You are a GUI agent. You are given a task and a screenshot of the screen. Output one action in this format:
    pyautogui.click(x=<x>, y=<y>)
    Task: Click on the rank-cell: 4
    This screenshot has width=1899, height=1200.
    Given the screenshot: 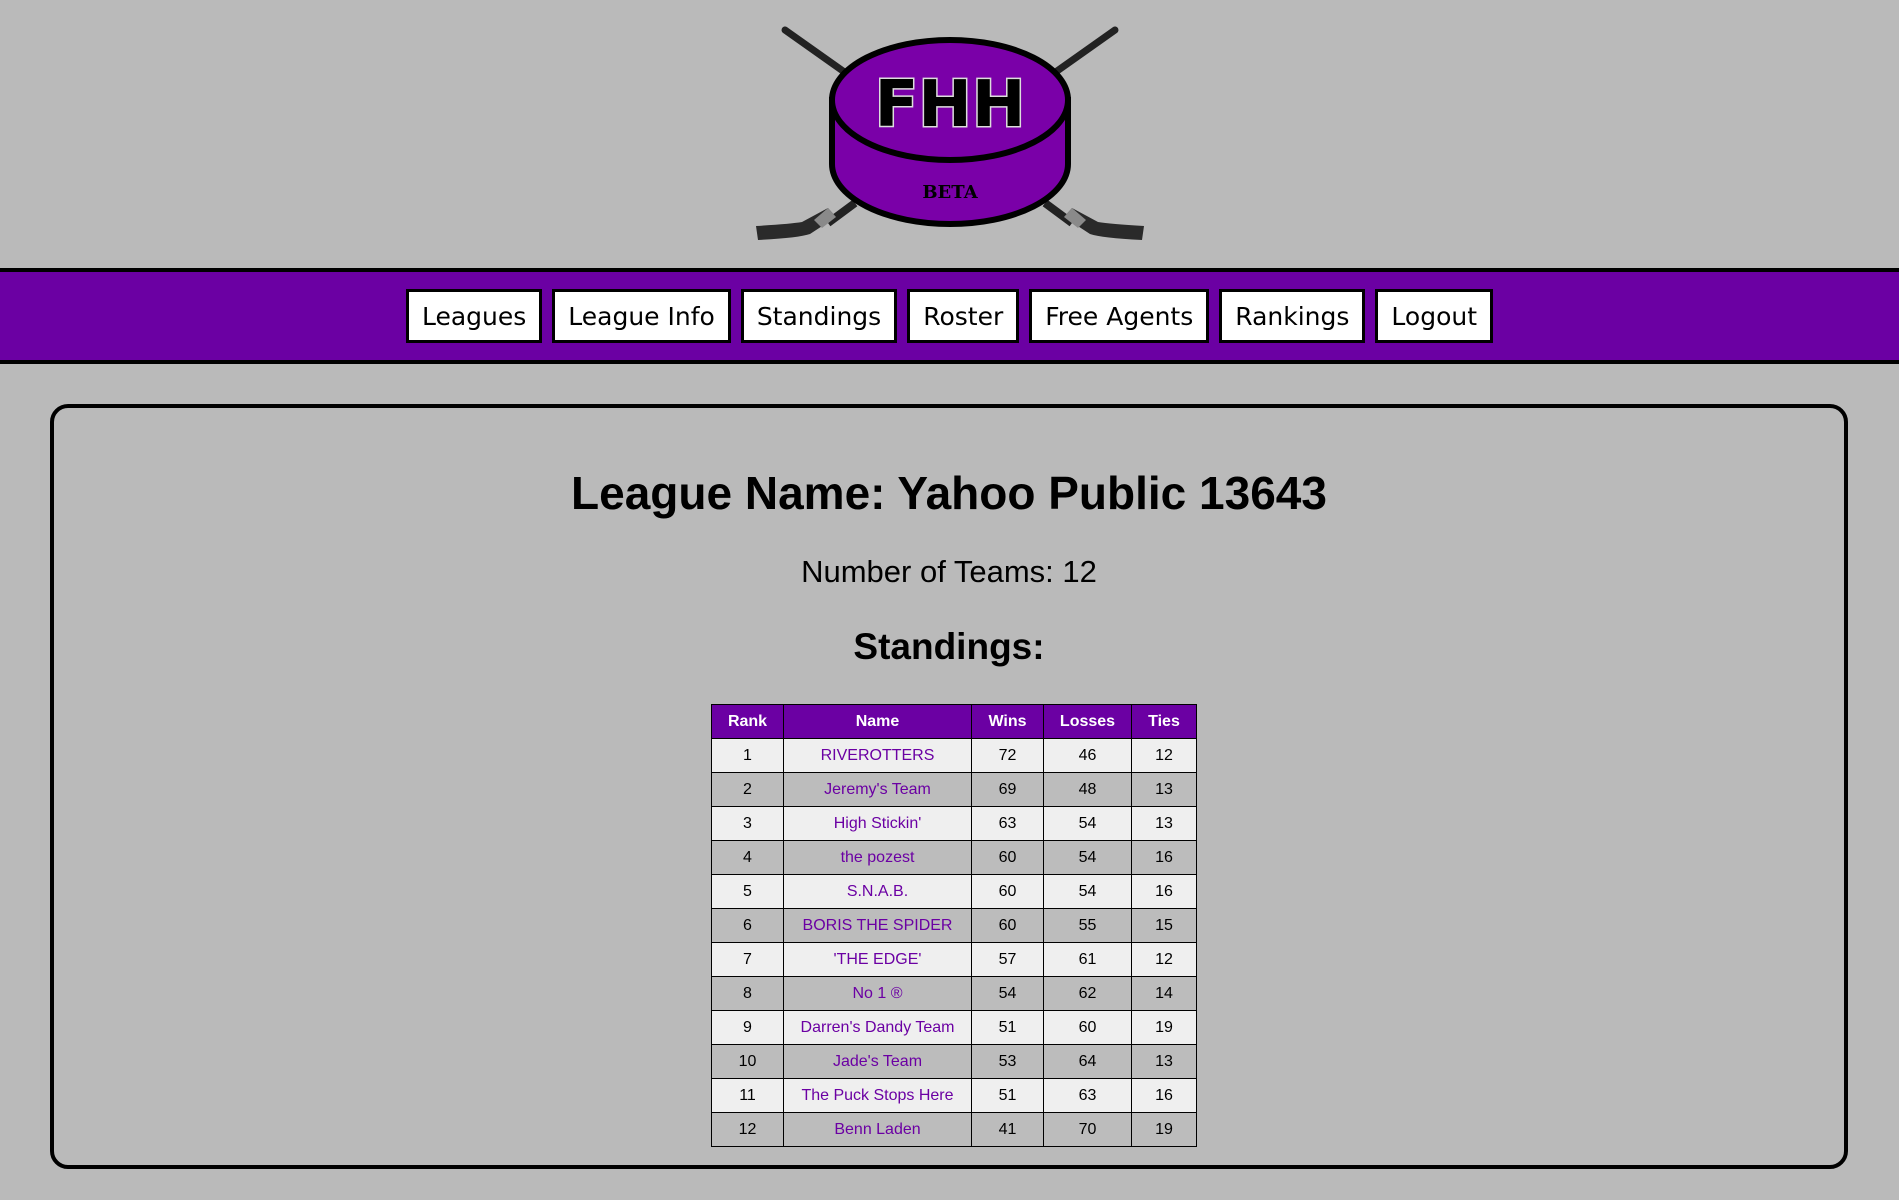 What is the action you would take?
    pyautogui.click(x=747, y=857)
    